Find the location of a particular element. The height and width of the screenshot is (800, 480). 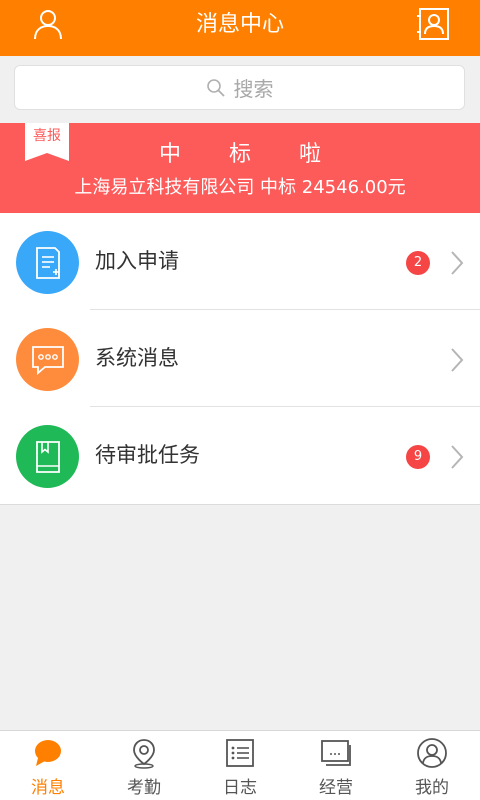

tab-label: 考勤 is located at coordinates (144, 788).